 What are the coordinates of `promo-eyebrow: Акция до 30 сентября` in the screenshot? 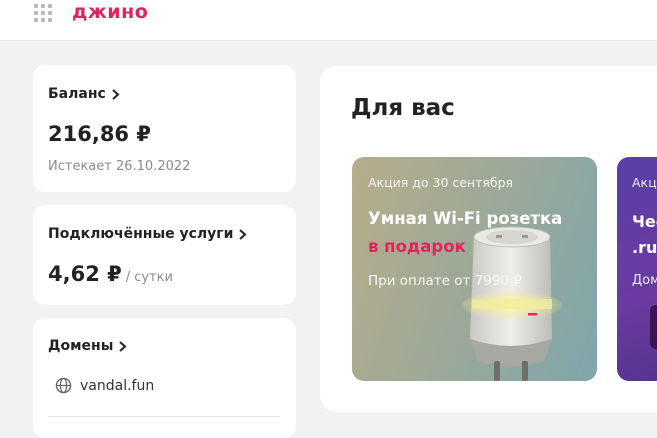 It's located at (441, 182).